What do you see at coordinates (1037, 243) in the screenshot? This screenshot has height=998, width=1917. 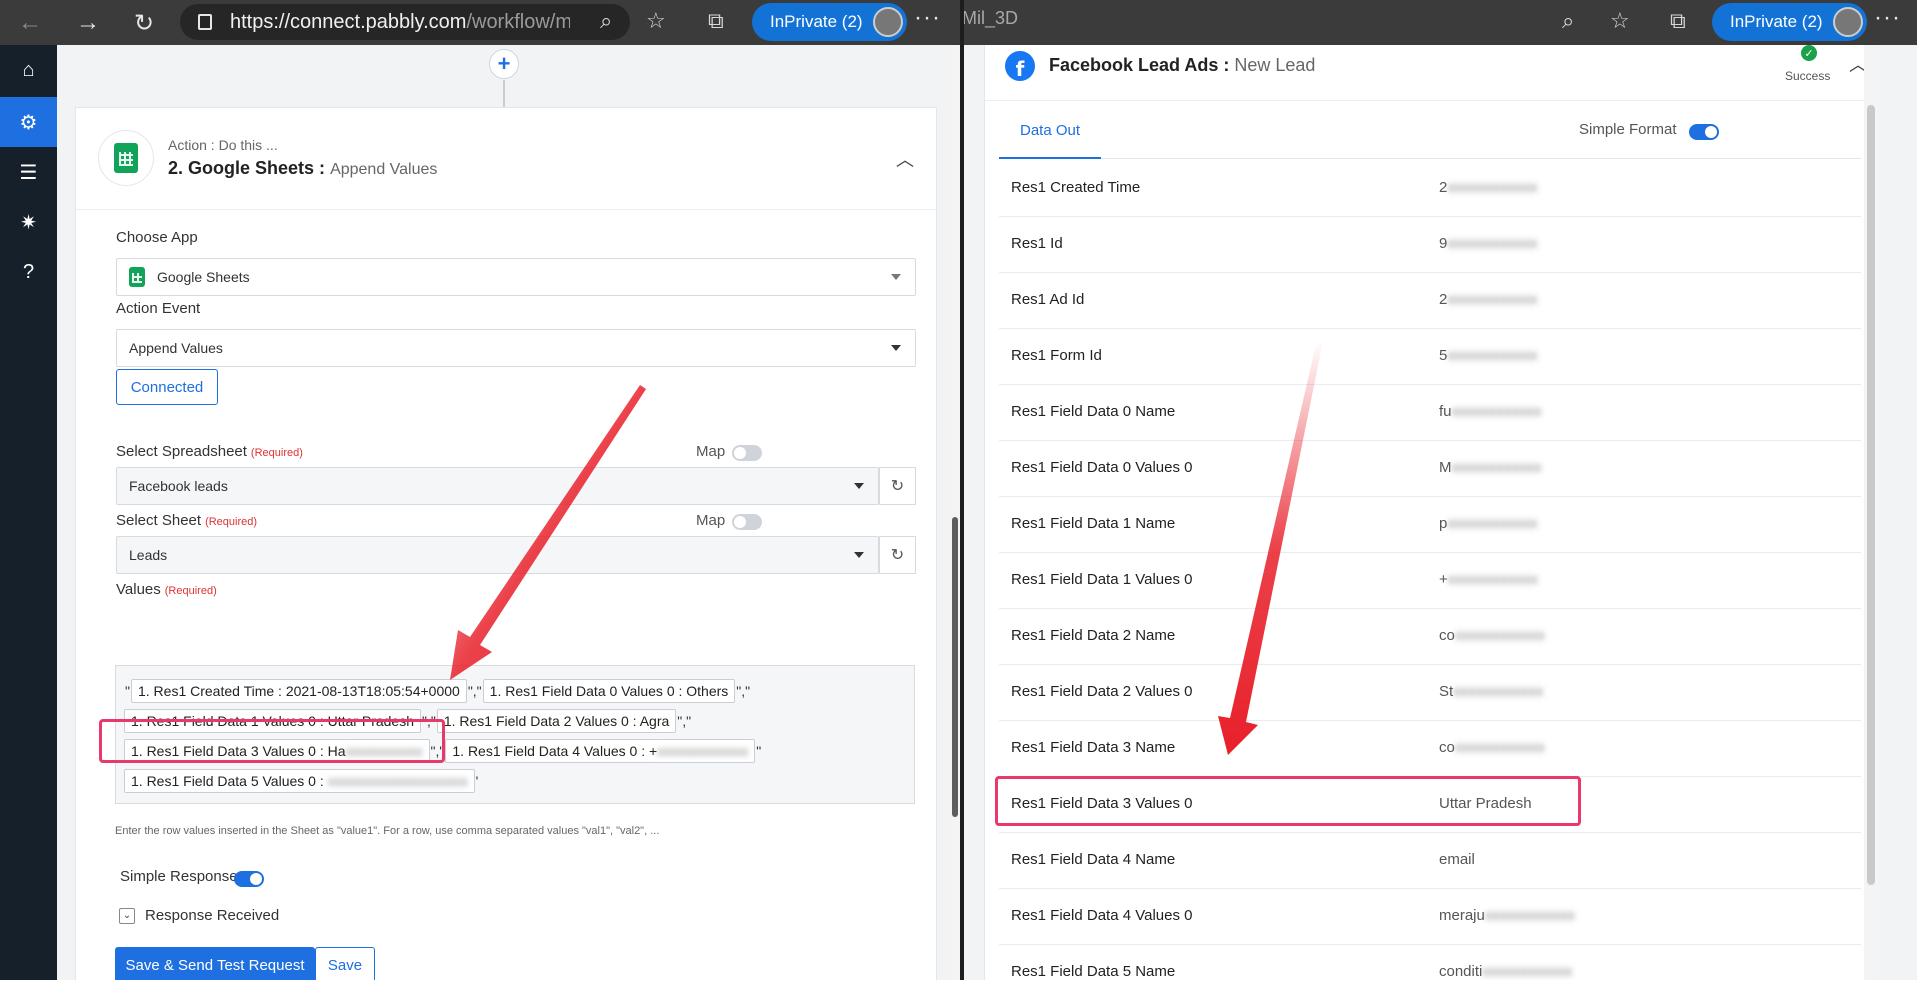 I see `data-row-key: Res1 Id` at bounding box center [1037, 243].